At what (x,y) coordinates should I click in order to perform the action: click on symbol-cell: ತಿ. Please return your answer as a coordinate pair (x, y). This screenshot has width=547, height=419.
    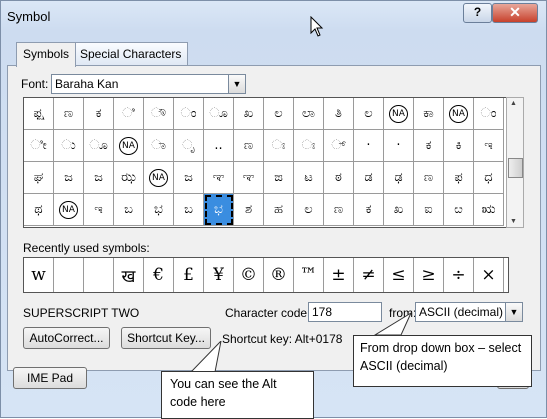
    Looking at the image, I should click on (339, 114).